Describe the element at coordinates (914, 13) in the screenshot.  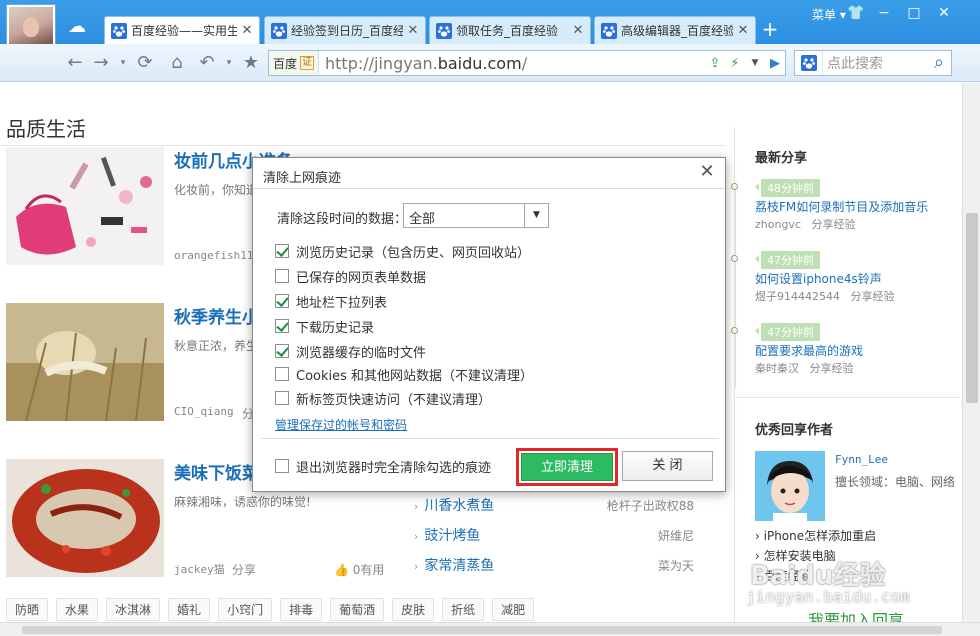
I see `maximize-icon: □` at that location.